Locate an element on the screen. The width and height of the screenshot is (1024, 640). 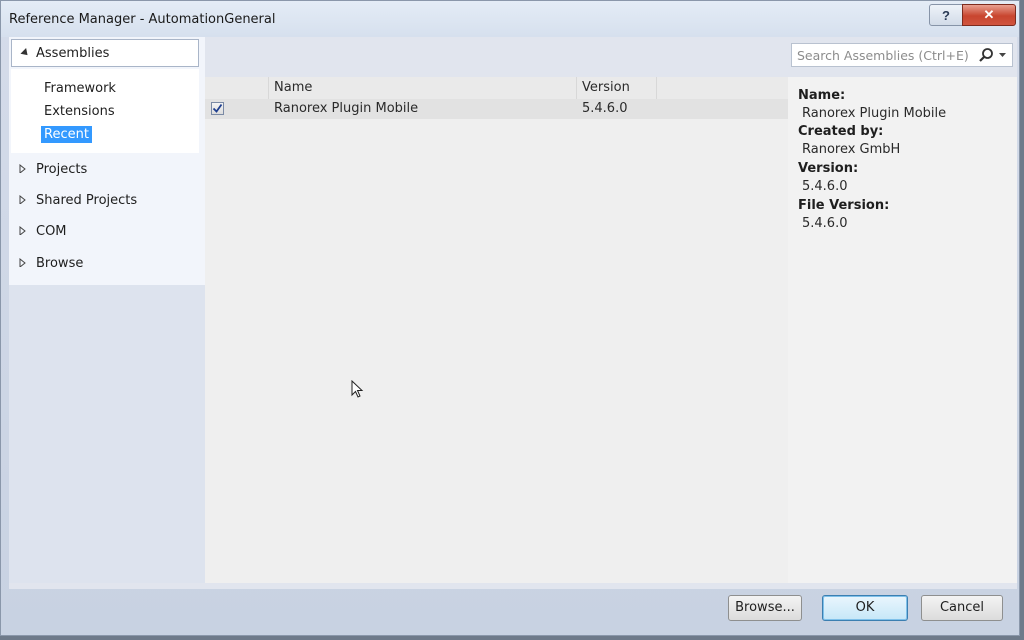
column-header-check is located at coordinates (237, 88).